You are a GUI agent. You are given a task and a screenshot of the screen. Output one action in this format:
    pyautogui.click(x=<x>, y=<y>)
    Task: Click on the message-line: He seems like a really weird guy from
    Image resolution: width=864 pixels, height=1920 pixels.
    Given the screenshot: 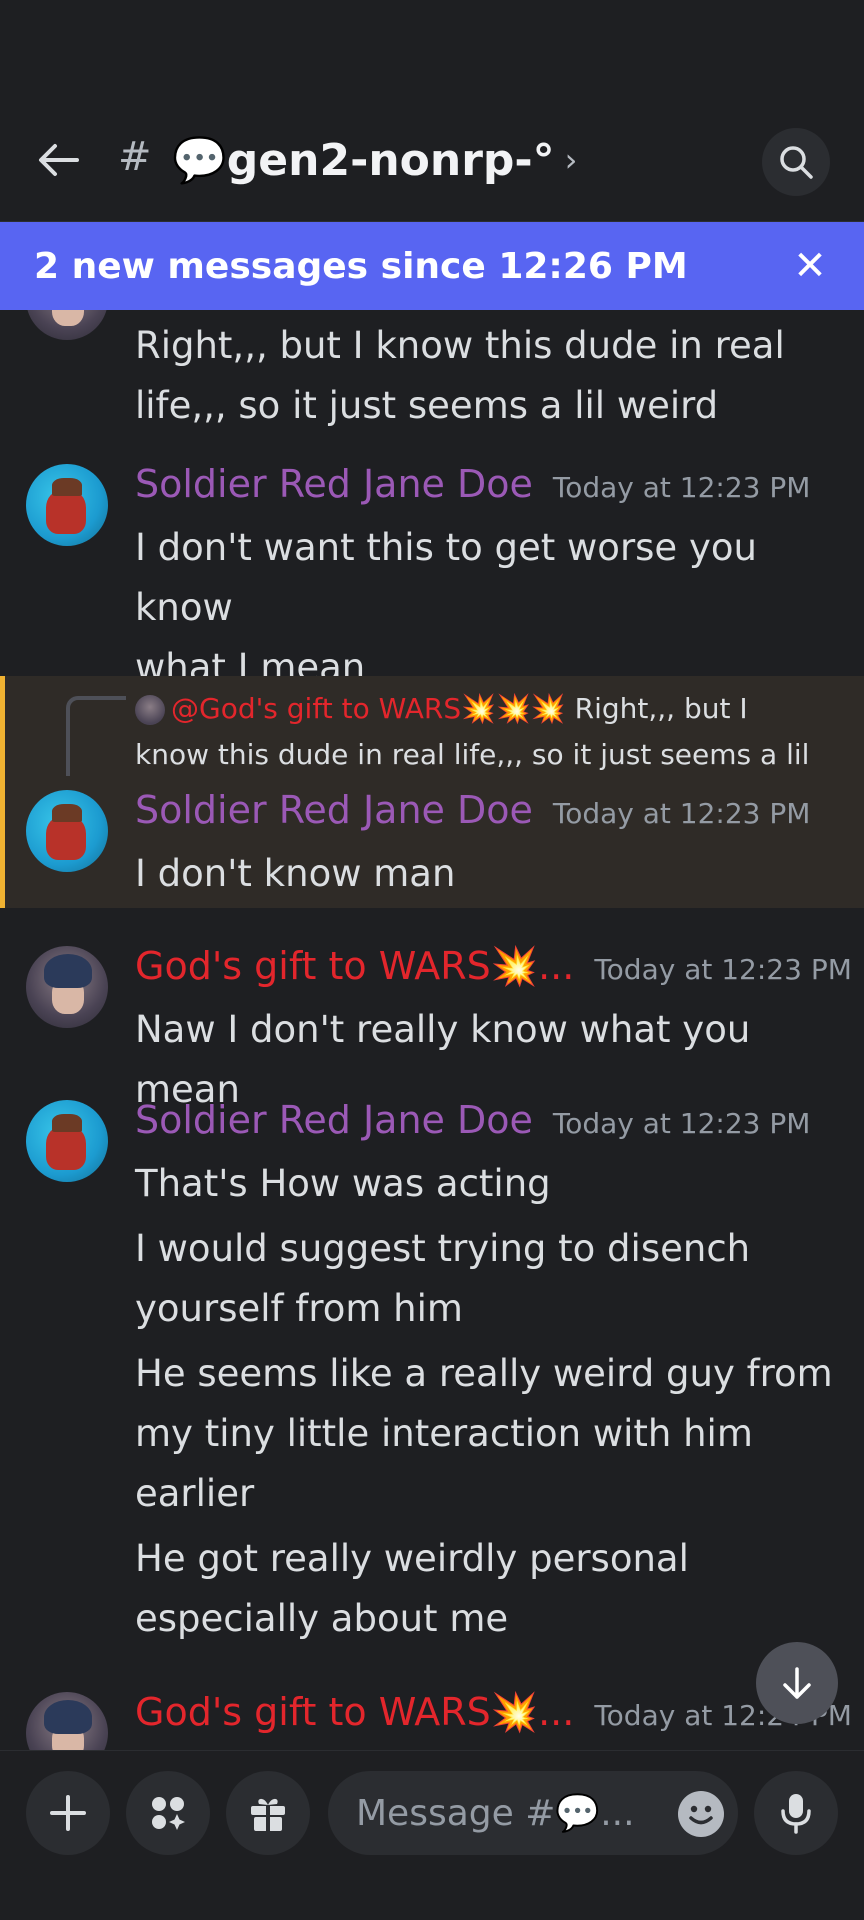 What is the action you would take?
    pyautogui.click(x=484, y=1373)
    